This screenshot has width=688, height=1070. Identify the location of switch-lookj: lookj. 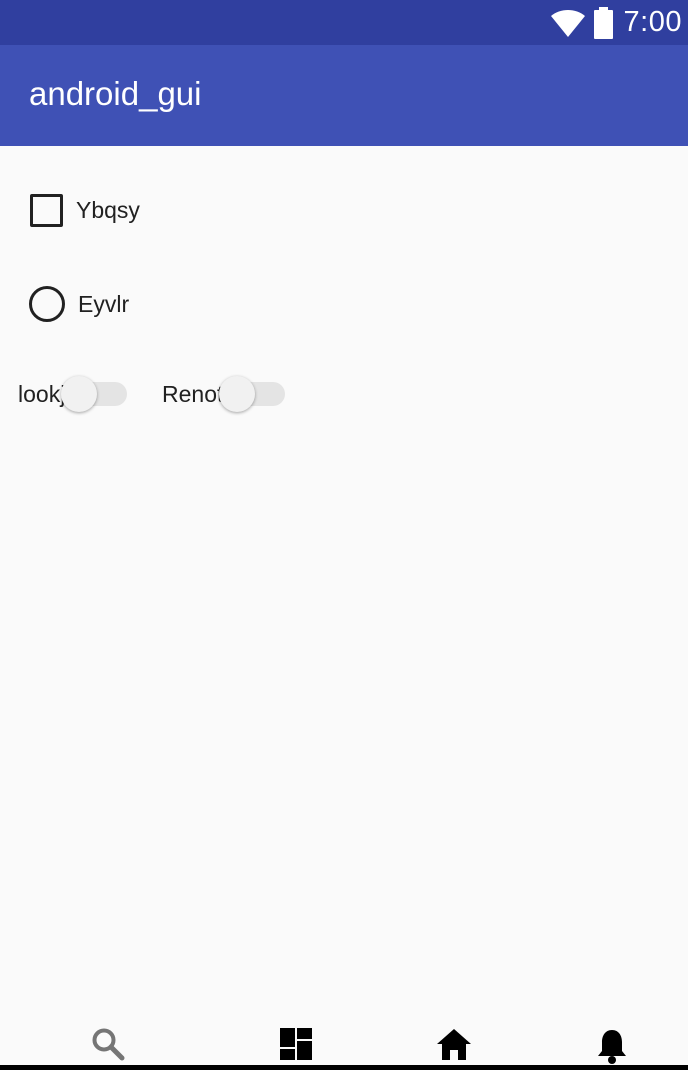
(73, 394).